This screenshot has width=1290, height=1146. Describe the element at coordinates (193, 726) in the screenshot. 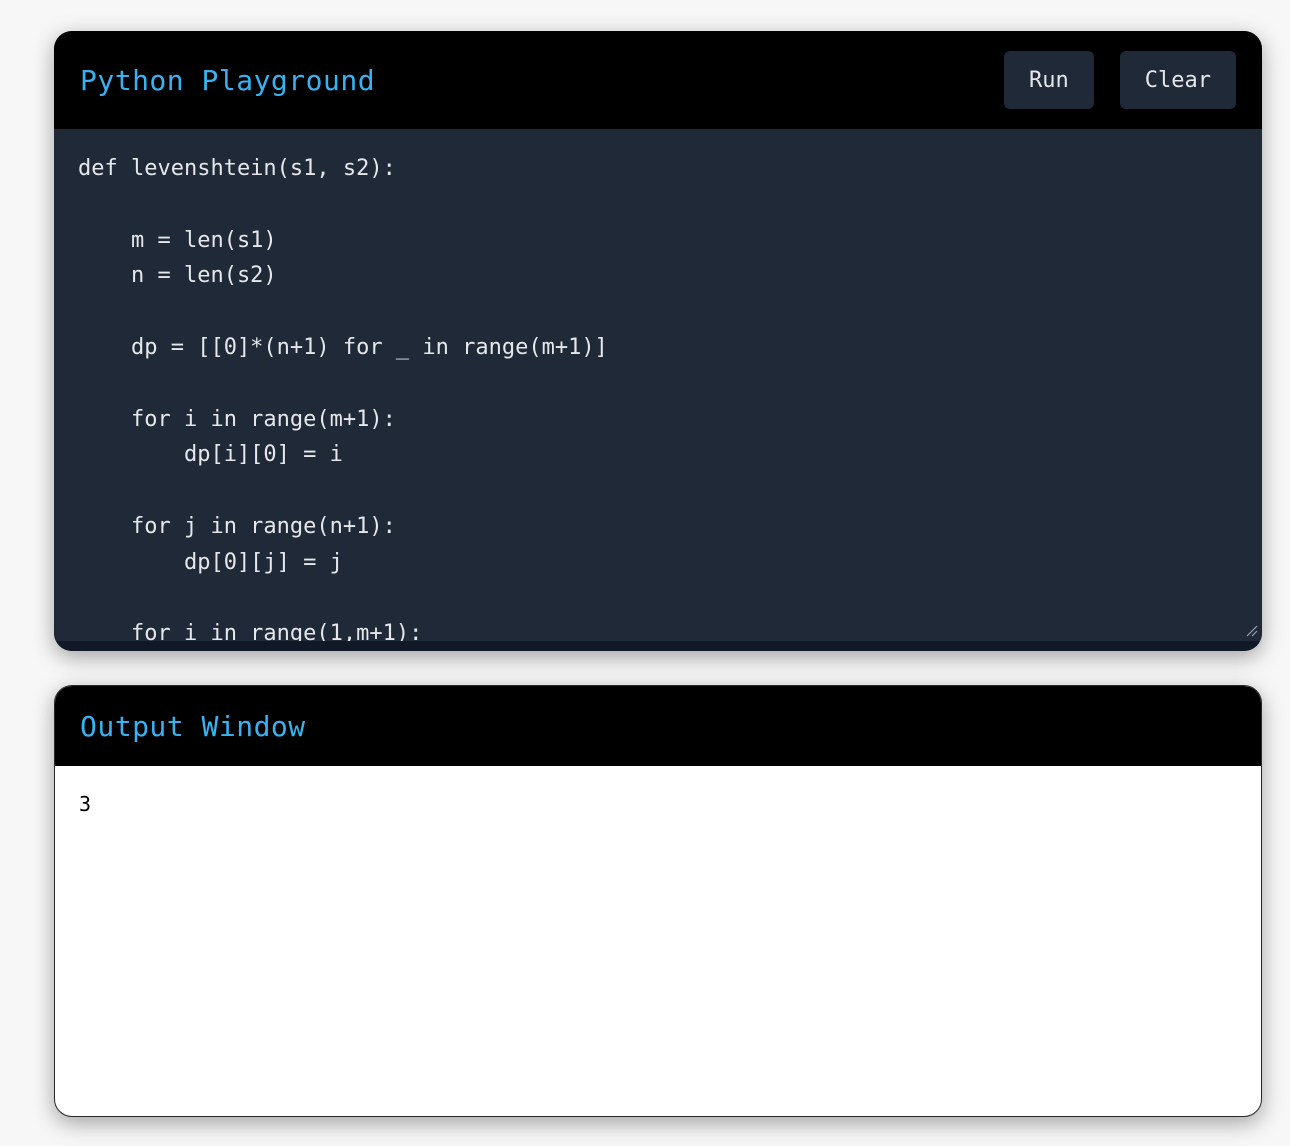

I see `output-title: Output Window` at that location.